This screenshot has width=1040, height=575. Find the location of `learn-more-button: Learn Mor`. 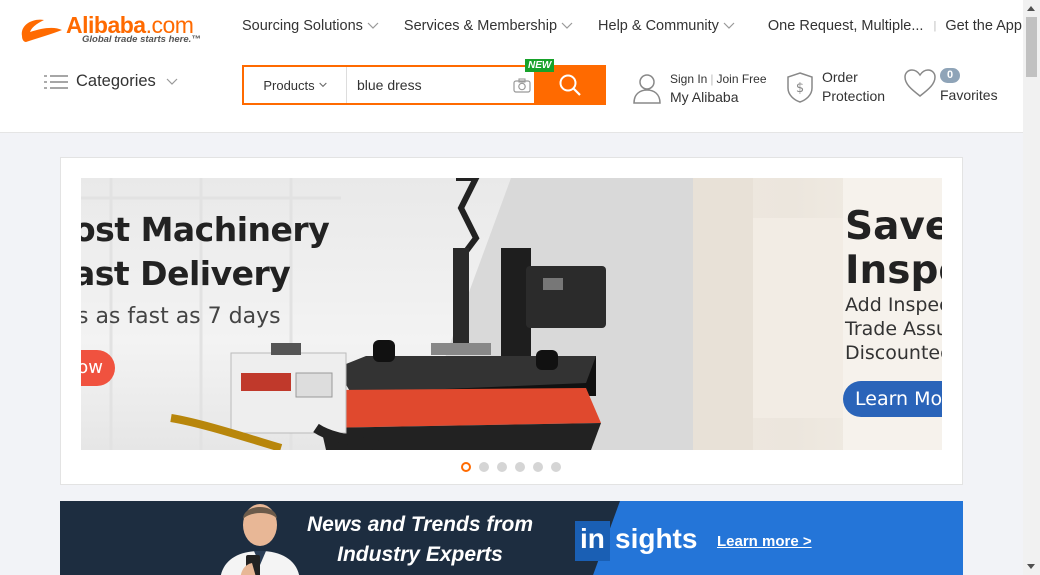

learn-more-button: Learn Mor is located at coordinates (892, 399).